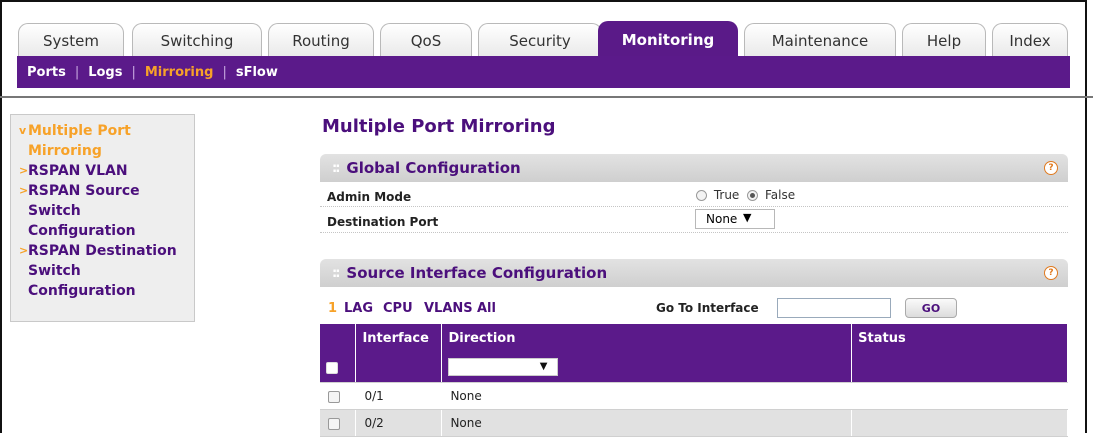  I want to click on filter-lag: LAG, so click(358, 308).